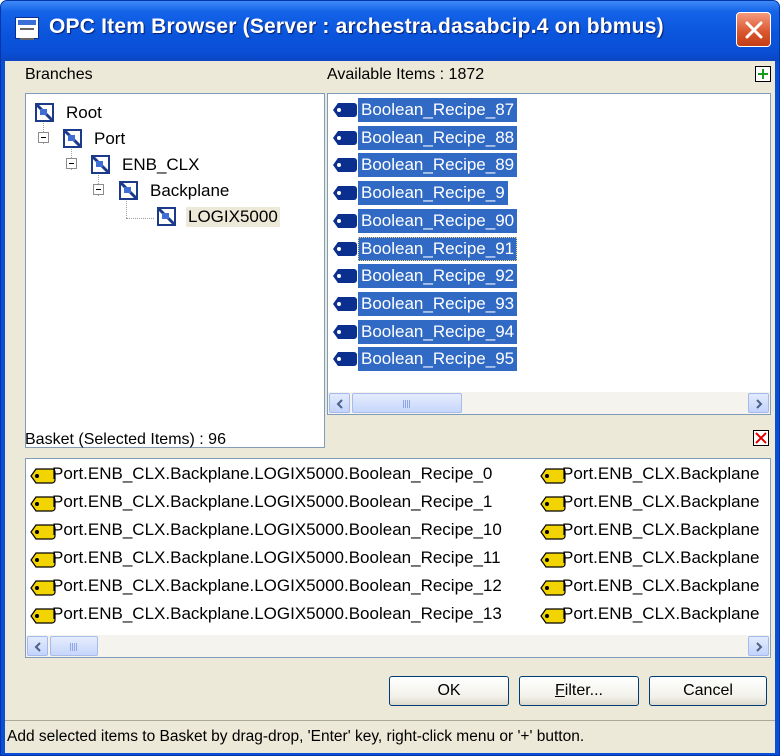 This screenshot has width=780, height=756. I want to click on available-item-label: Boolean_Recipe_87, so click(438, 110).